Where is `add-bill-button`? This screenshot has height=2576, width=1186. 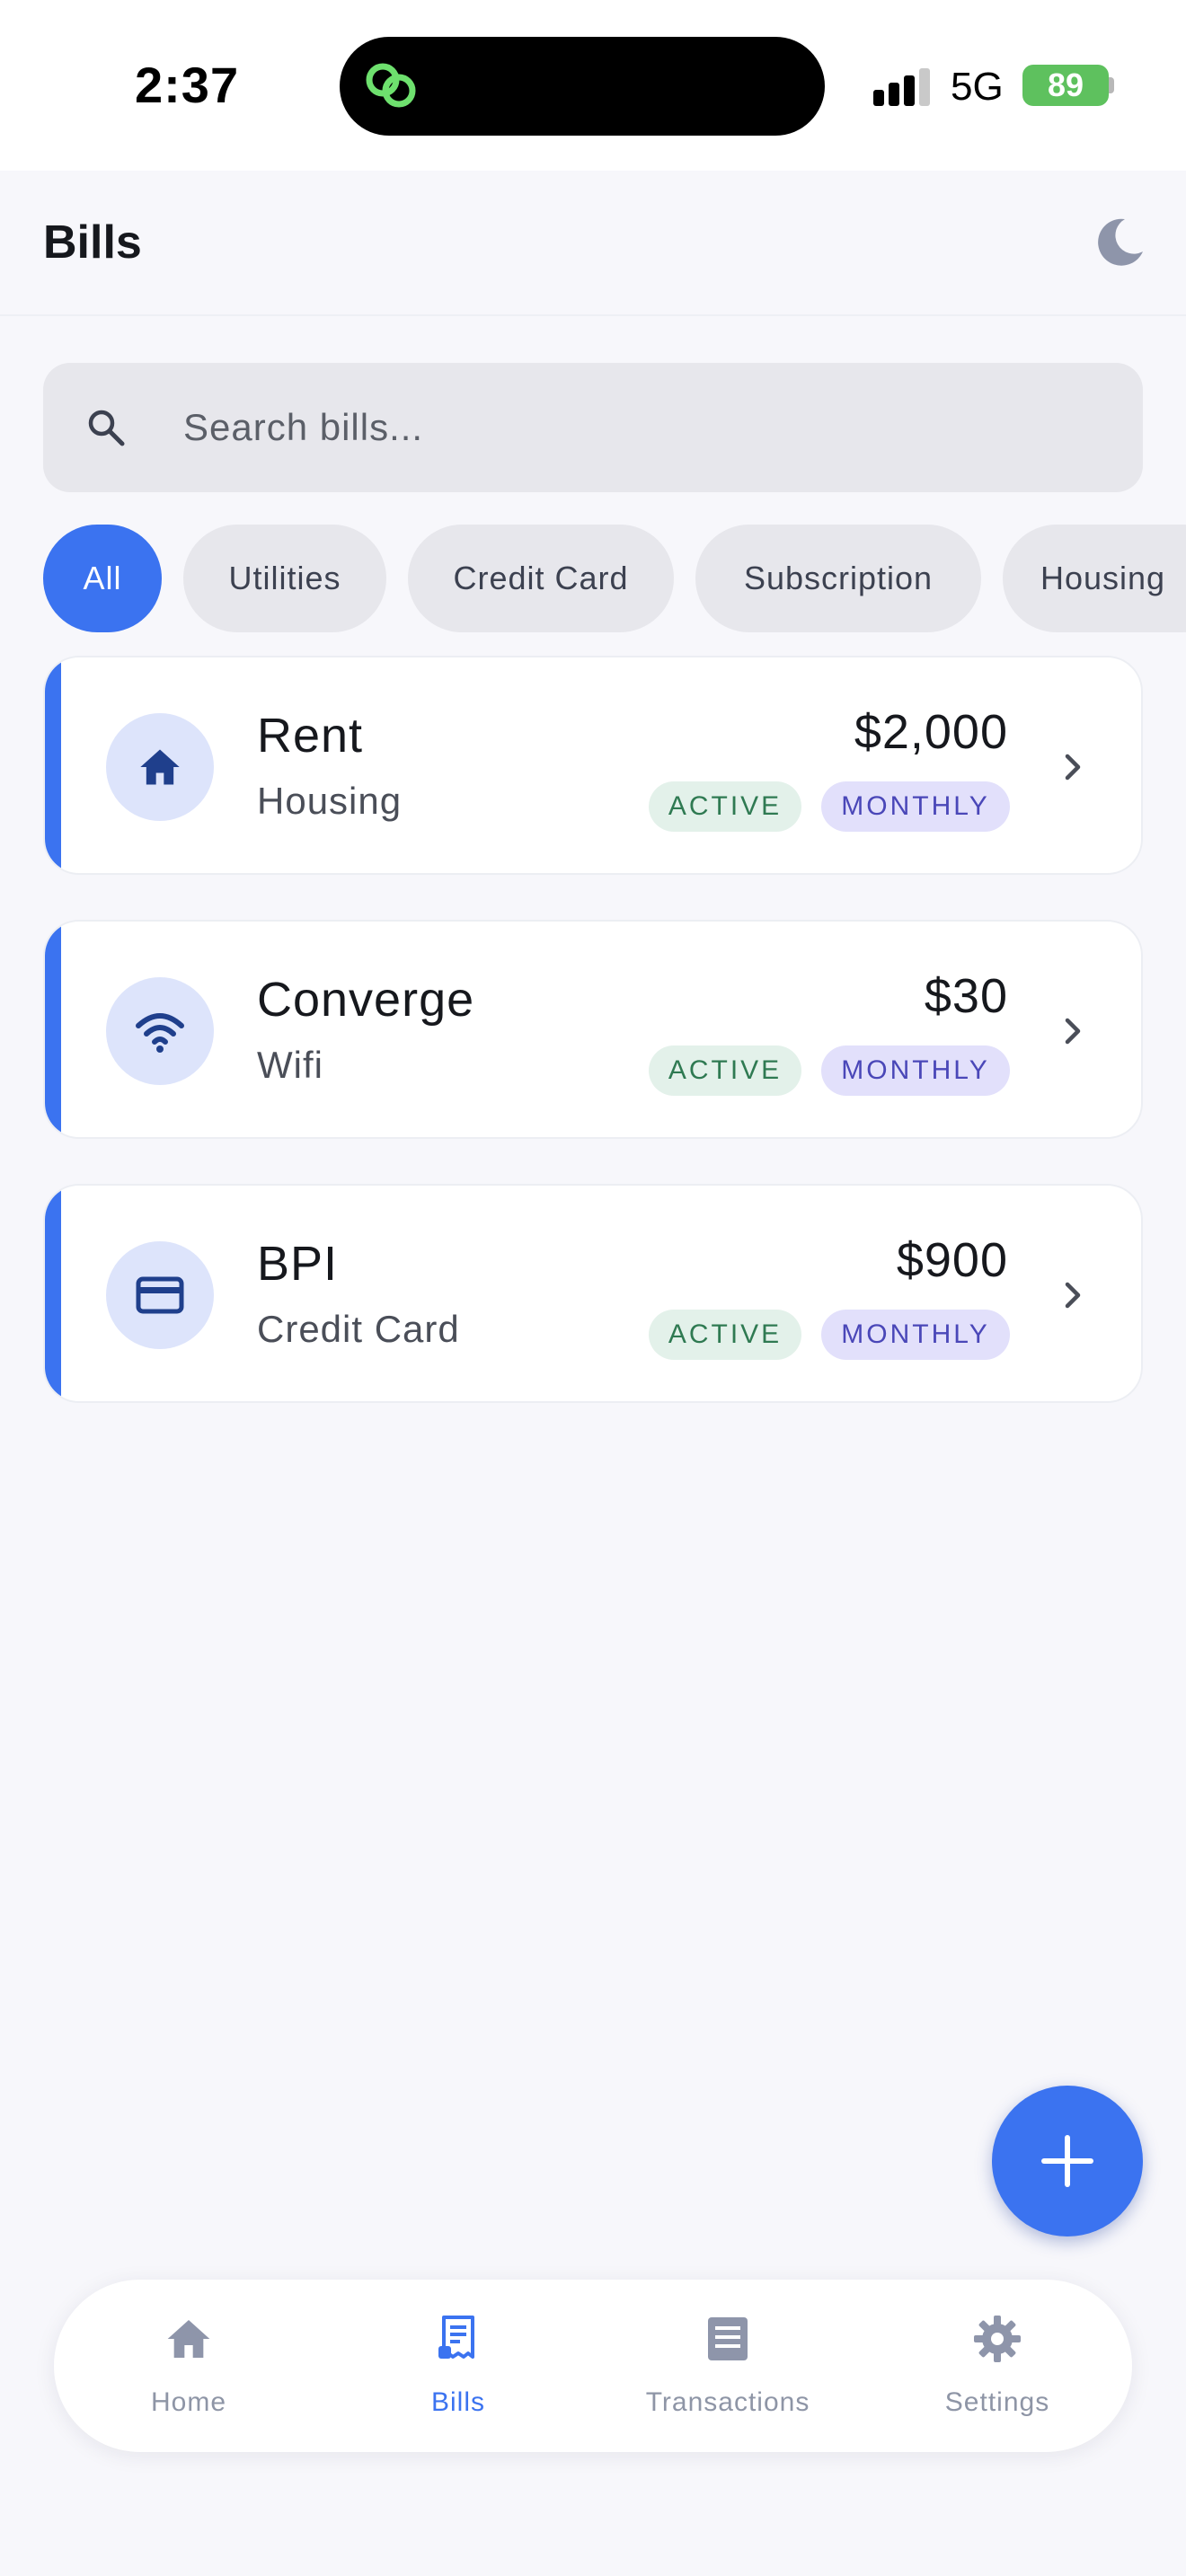
add-bill-button is located at coordinates (1067, 2161).